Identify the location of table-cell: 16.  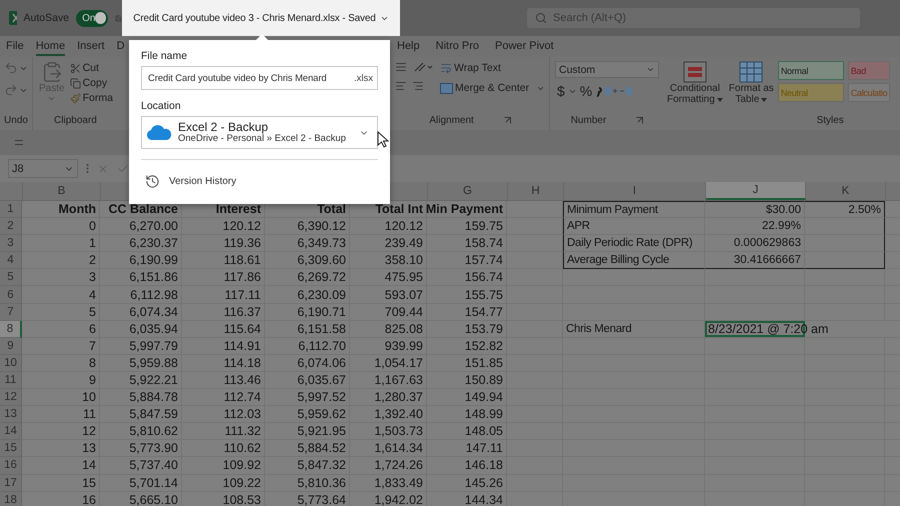
(61, 499).